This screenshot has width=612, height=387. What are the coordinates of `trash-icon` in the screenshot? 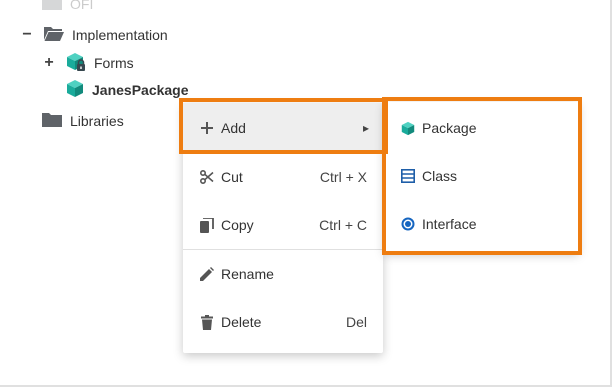 It's located at (207, 322).